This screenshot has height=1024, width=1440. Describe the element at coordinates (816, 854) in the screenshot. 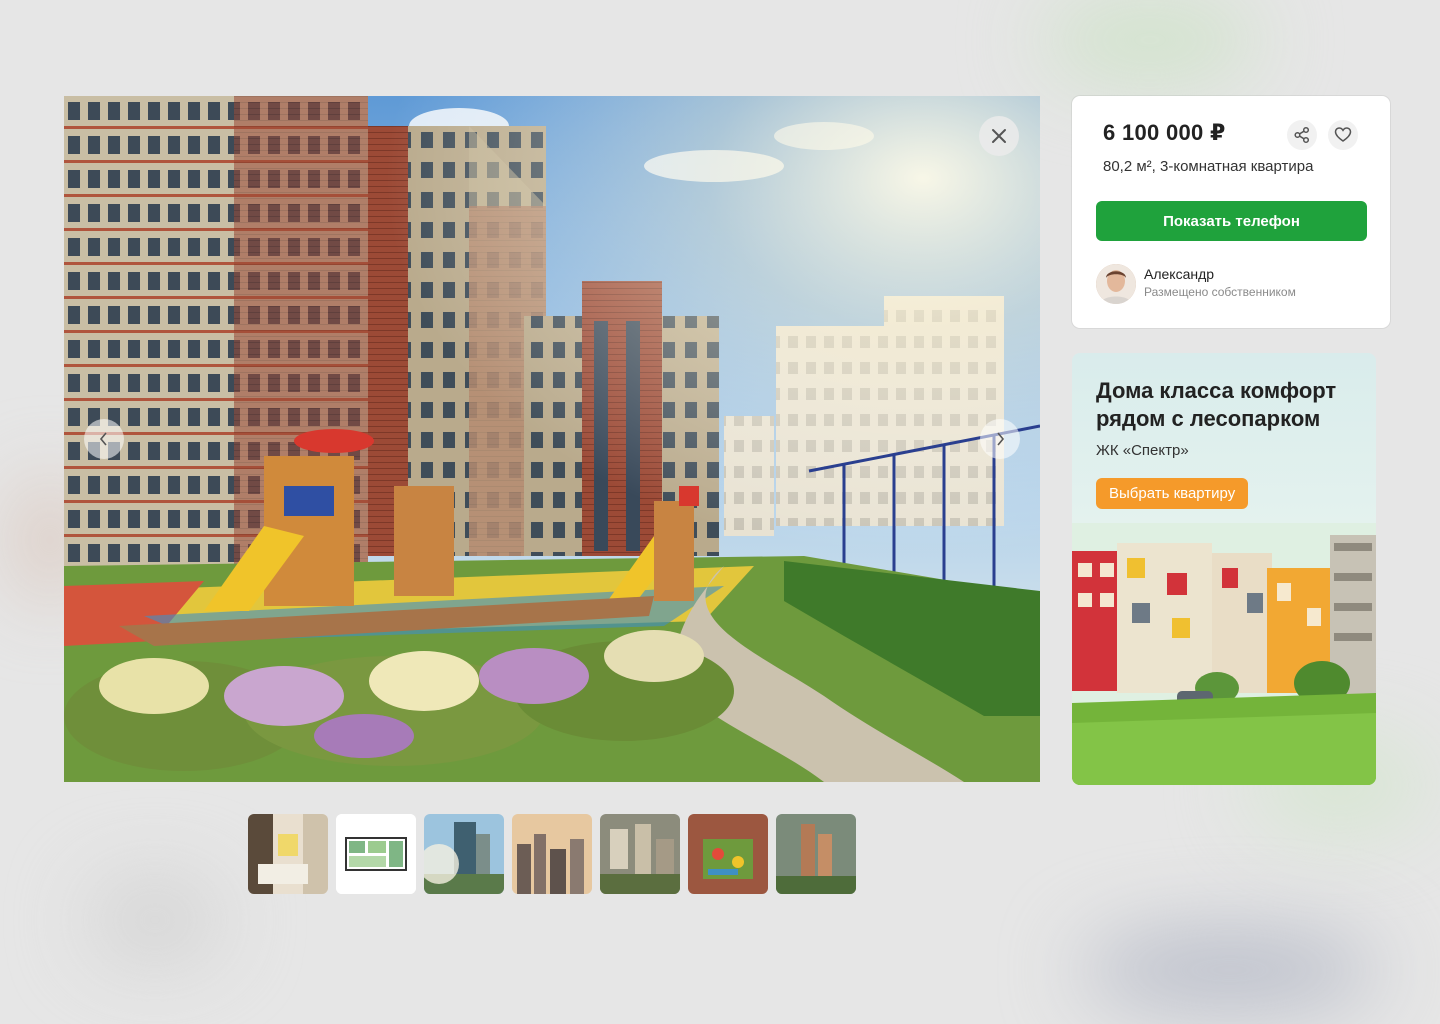

I see `thumbnail-complex` at that location.